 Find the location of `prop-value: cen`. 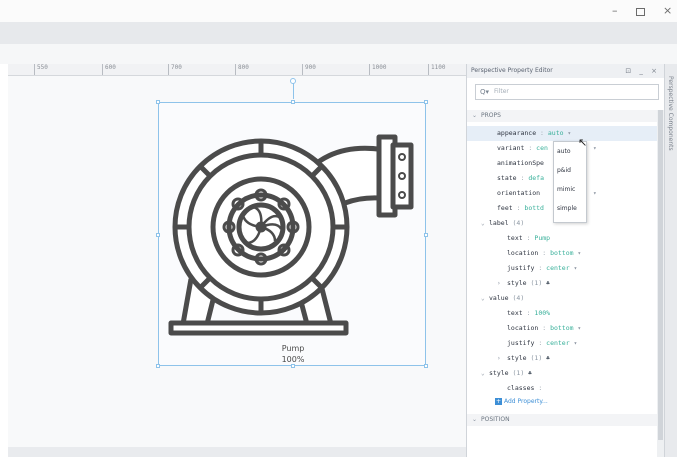

prop-value: cen is located at coordinates (542, 148).